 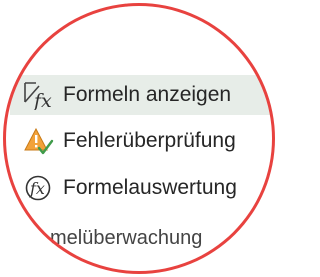 I want to click on error-checking-button: Fehlerüberprüfung, so click(x=142, y=141).